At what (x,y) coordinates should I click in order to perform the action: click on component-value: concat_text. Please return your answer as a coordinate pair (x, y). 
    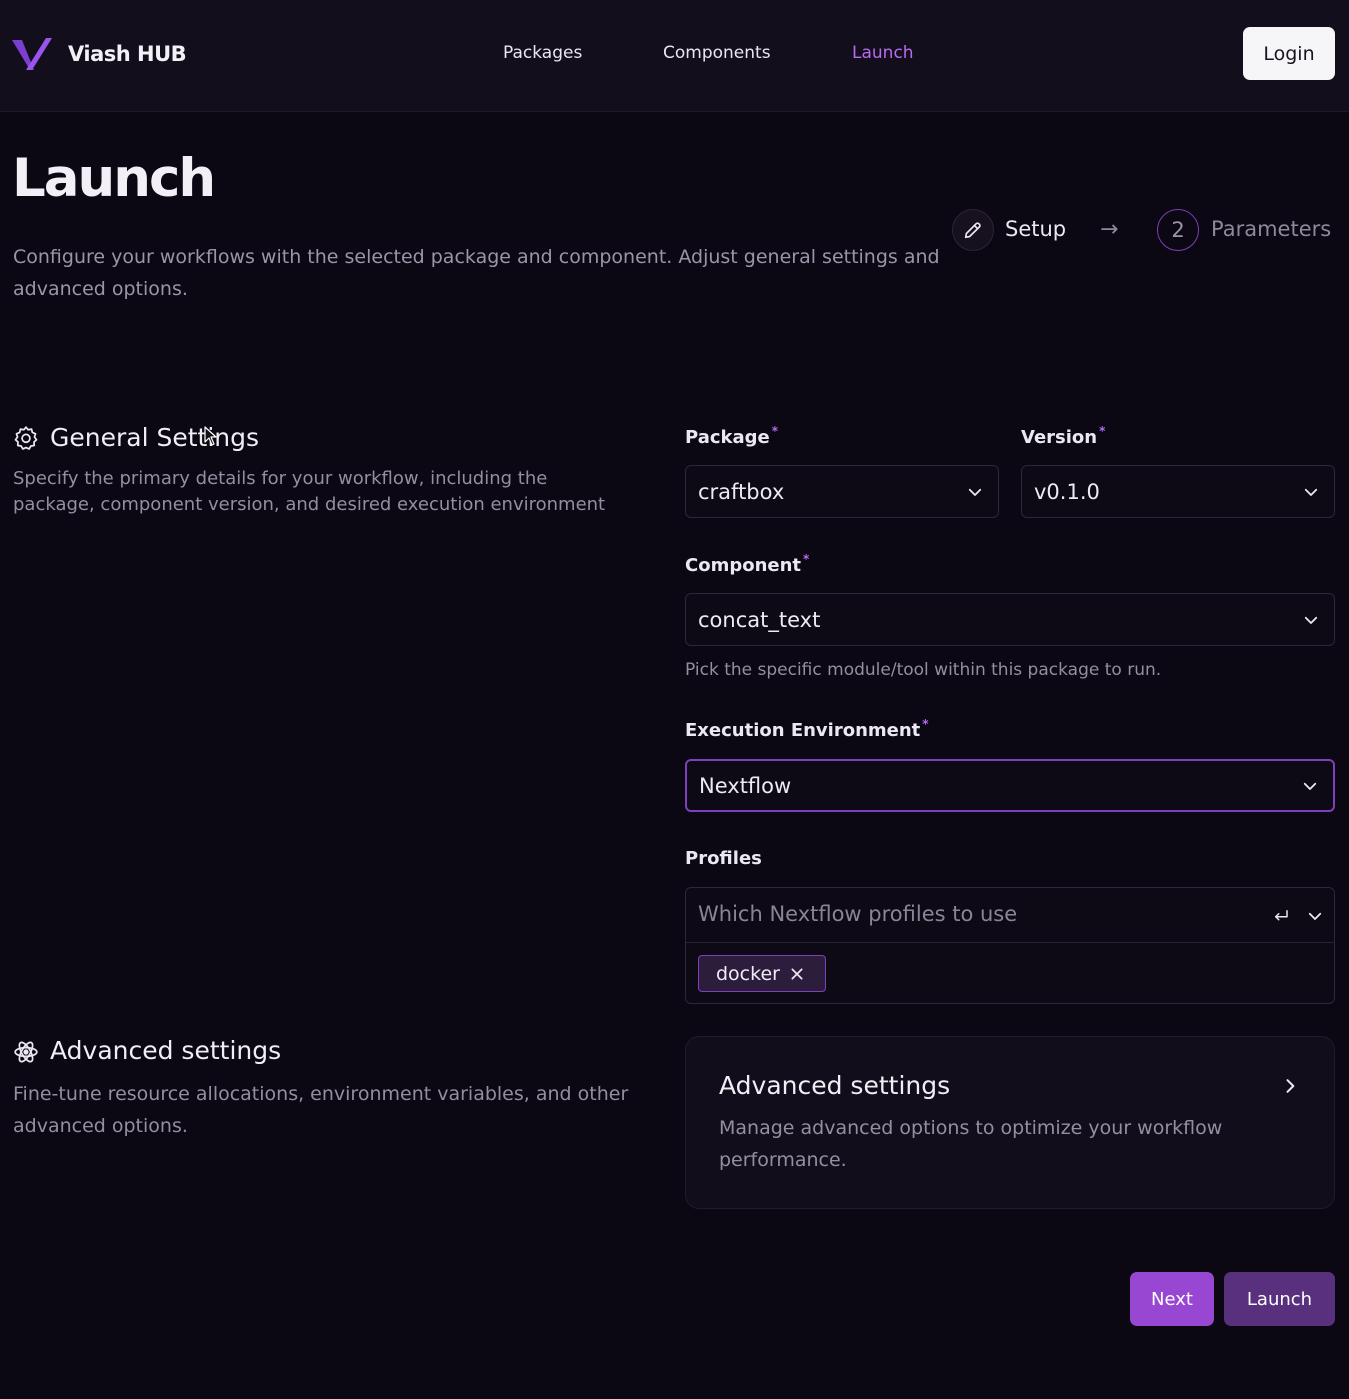
    Looking at the image, I should click on (759, 619).